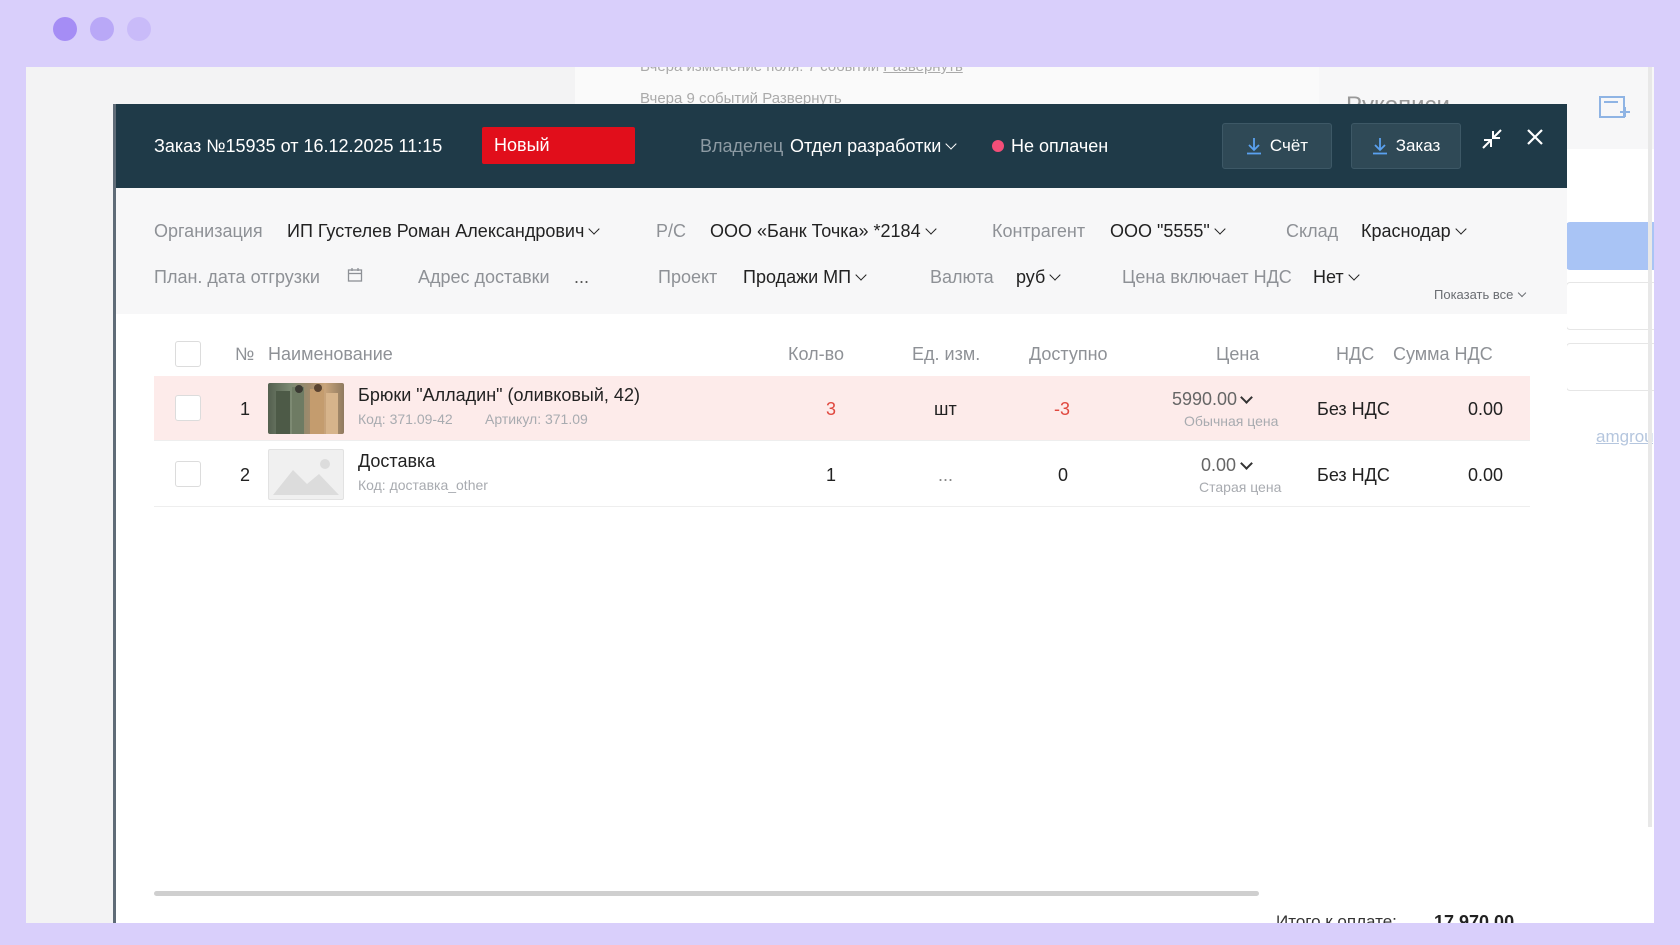 The width and height of the screenshot is (1680, 945). What do you see at coordinates (245, 354) in the screenshot?
I see `column-number: №` at bounding box center [245, 354].